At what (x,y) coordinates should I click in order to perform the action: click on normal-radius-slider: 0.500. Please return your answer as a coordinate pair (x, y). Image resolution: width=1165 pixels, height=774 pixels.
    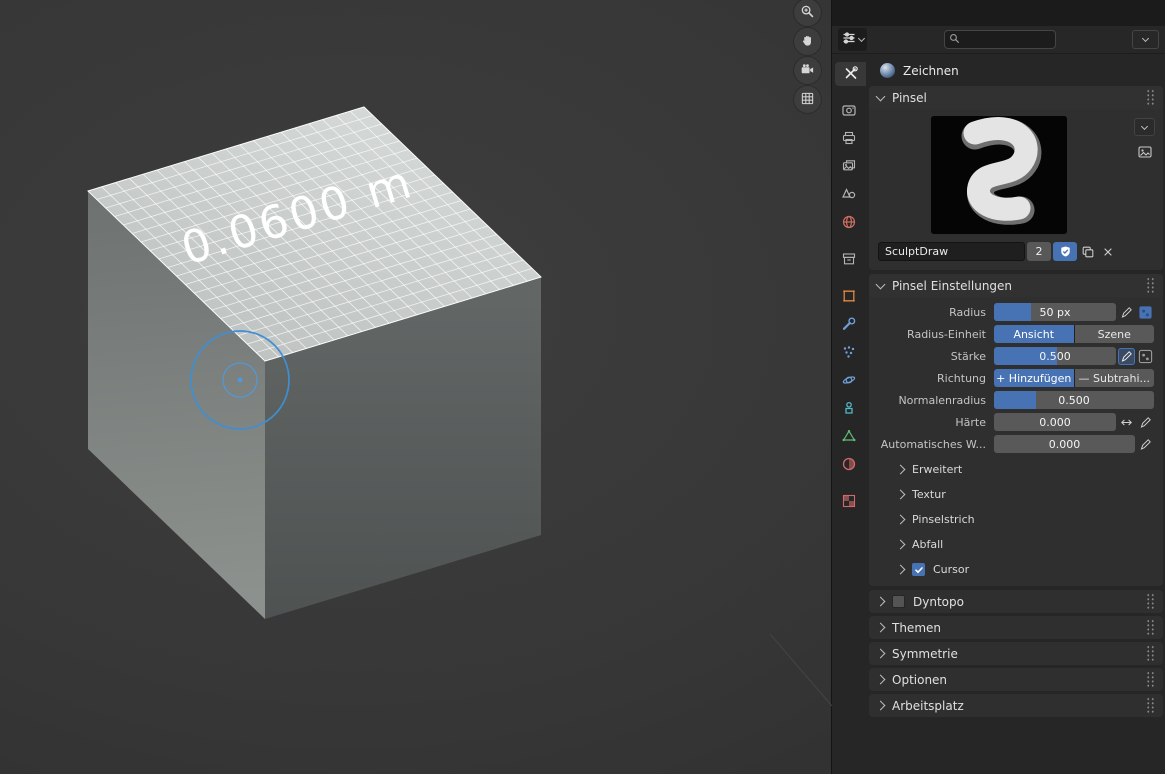
    Looking at the image, I should click on (1074, 400).